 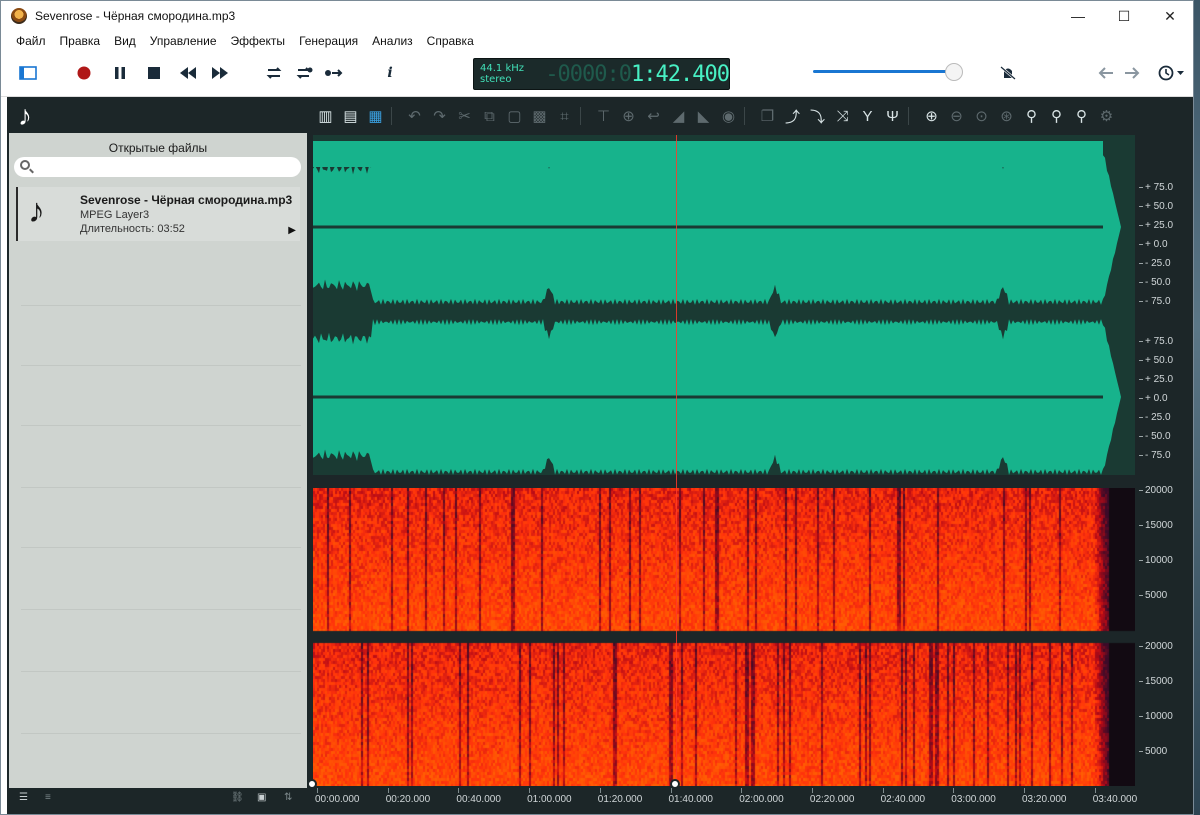 What do you see at coordinates (258, 41) in the screenshot?
I see `menu-effects: Эффекты` at bounding box center [258, 41].